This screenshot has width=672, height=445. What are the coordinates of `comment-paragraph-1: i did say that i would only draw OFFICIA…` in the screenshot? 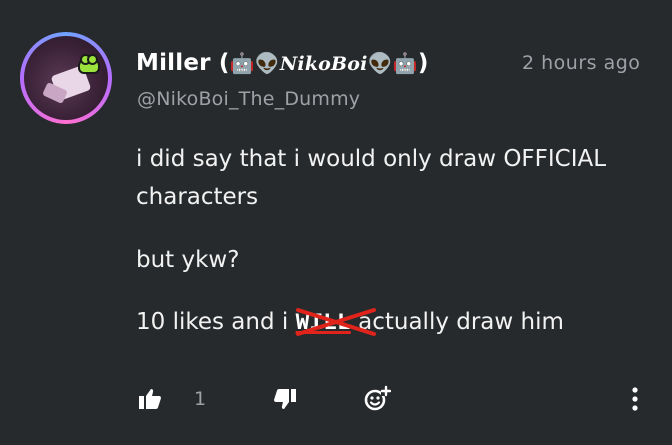 It's located at (371, 178).